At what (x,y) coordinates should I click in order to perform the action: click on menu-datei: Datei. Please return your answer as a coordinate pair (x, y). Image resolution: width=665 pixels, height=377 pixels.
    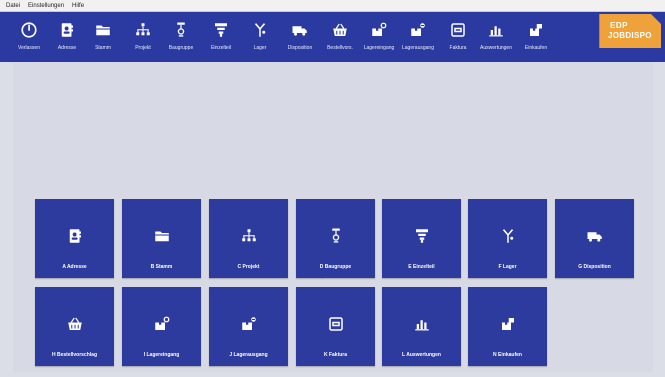
    Looking at the image, I should click on (13, 6).